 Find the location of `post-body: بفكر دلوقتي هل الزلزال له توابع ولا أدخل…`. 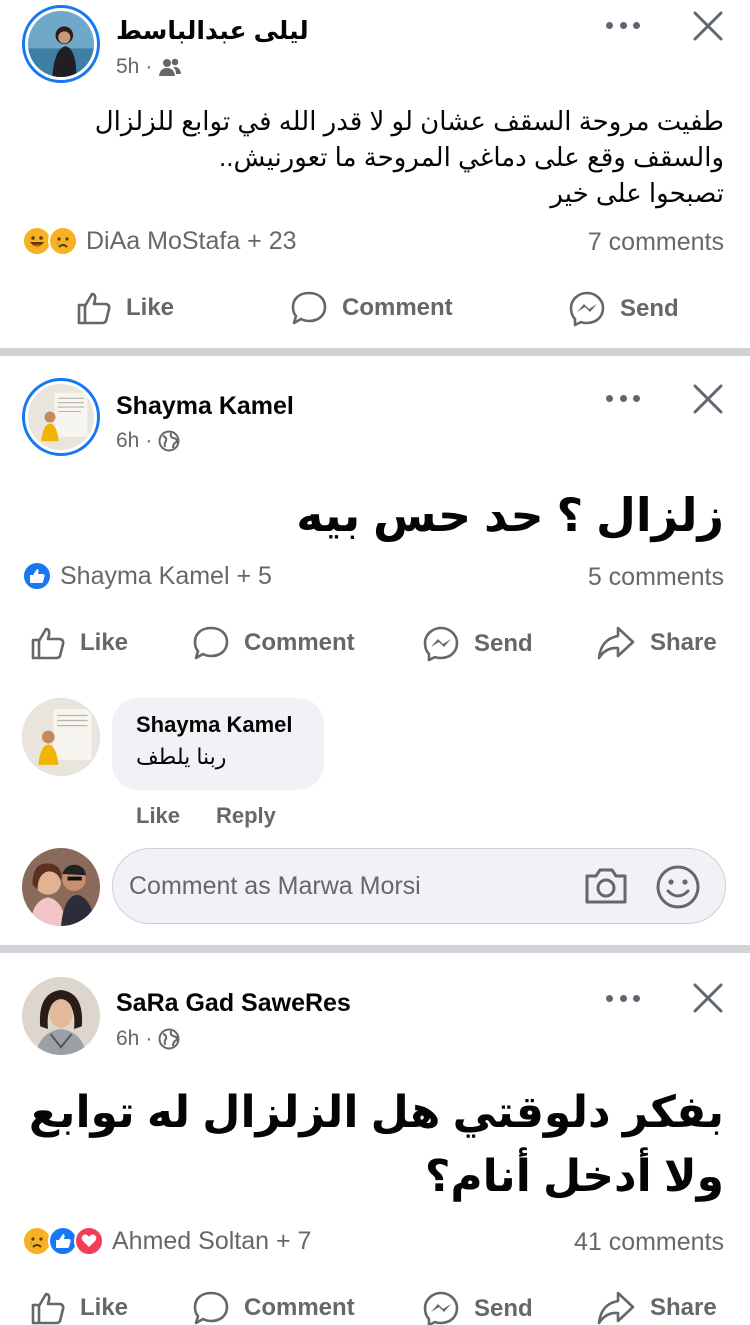

post-body: بفكر دلوقتي هل الزلزال له توابع ولا أدخل… is located at coordinates (376, 1145).